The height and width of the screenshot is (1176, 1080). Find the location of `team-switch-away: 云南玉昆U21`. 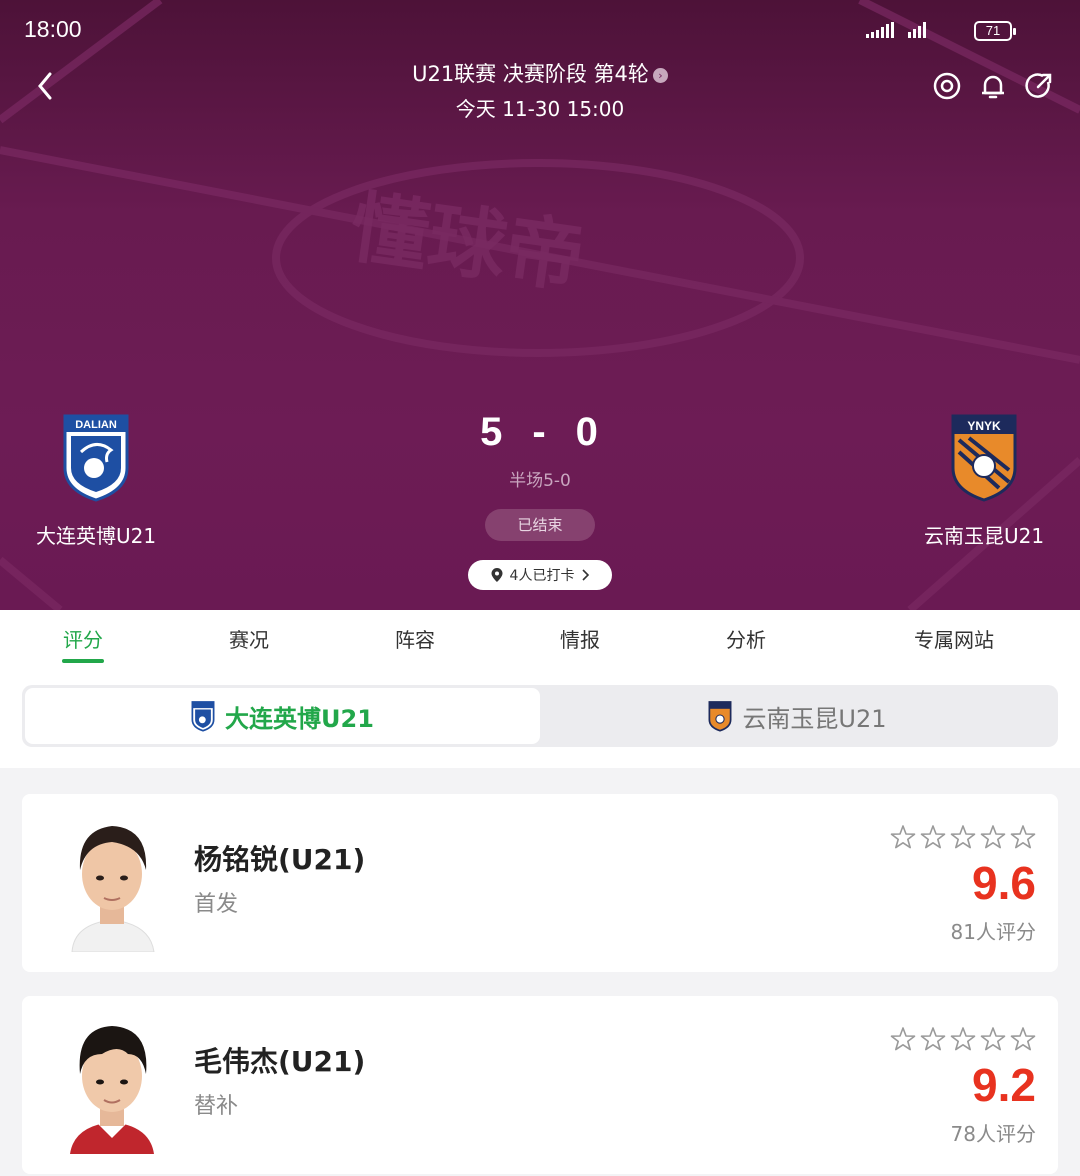

team-switch-away: 云南玉昆U21 is located at coordinates (797, 716).